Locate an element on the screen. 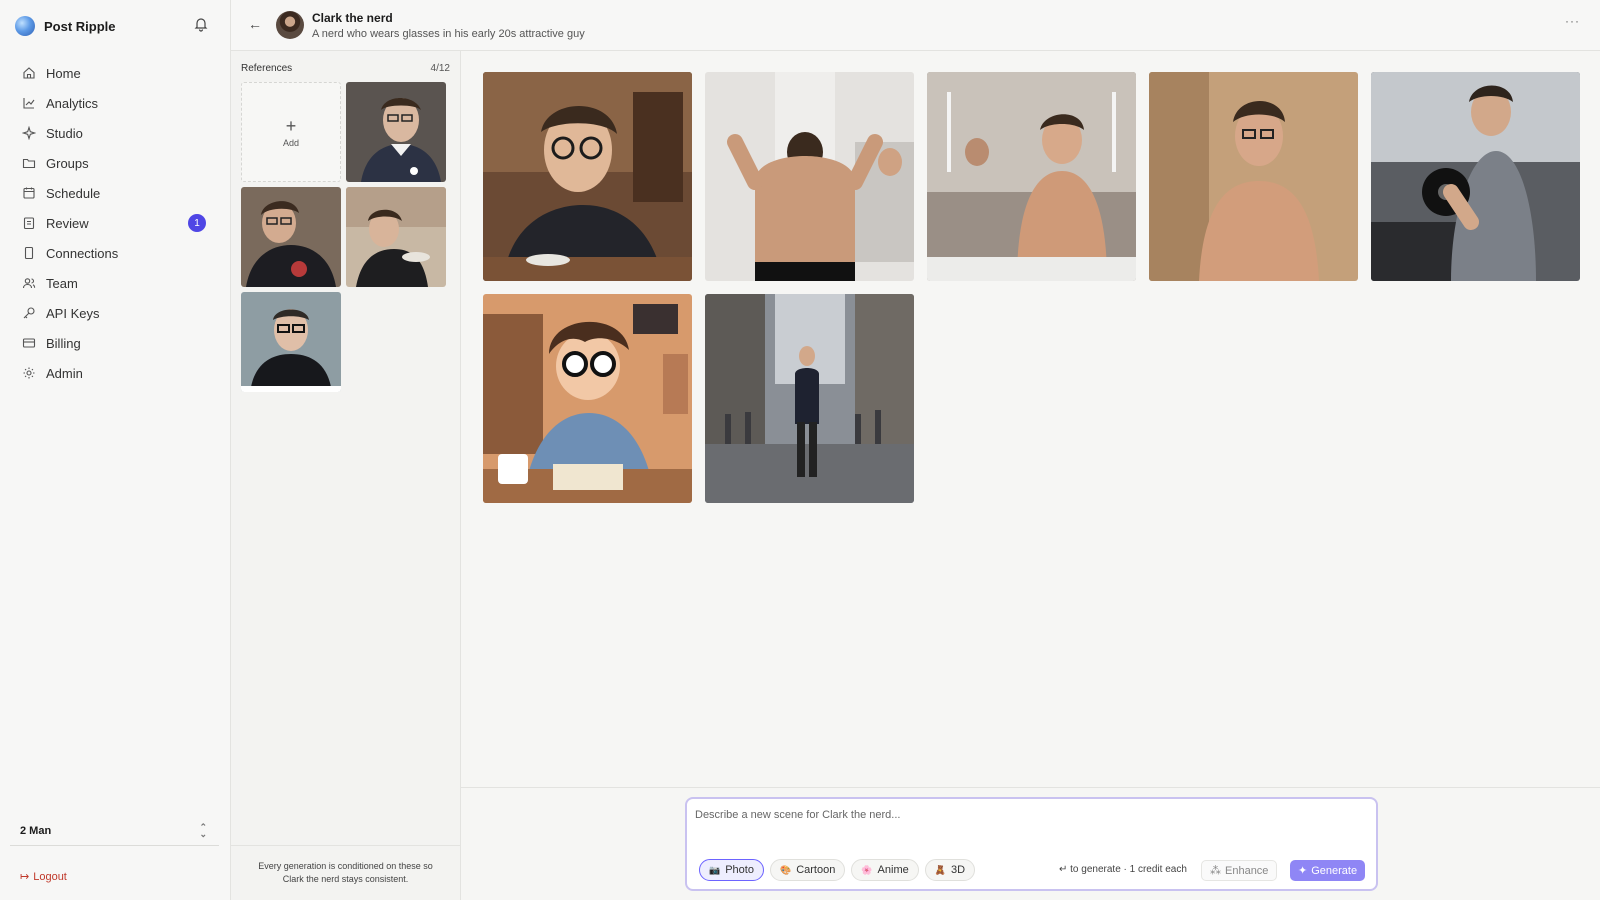  device-icon is located at coordinates (29, 253).